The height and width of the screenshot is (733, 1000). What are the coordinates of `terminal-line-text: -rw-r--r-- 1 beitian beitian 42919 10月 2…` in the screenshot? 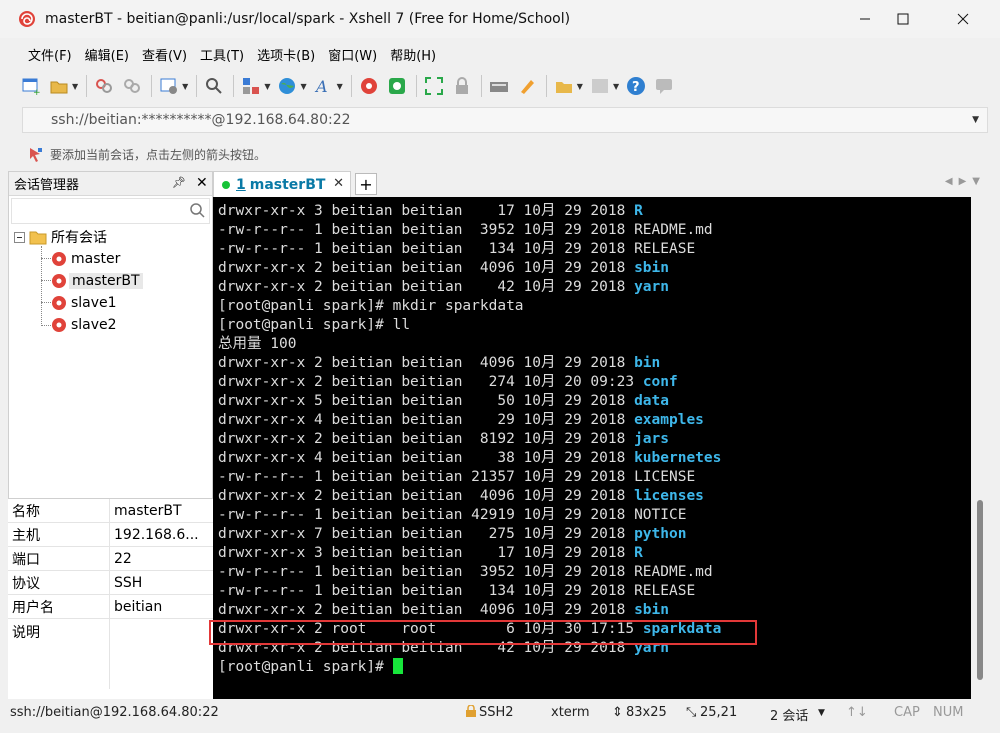 It's located at (452, 515).